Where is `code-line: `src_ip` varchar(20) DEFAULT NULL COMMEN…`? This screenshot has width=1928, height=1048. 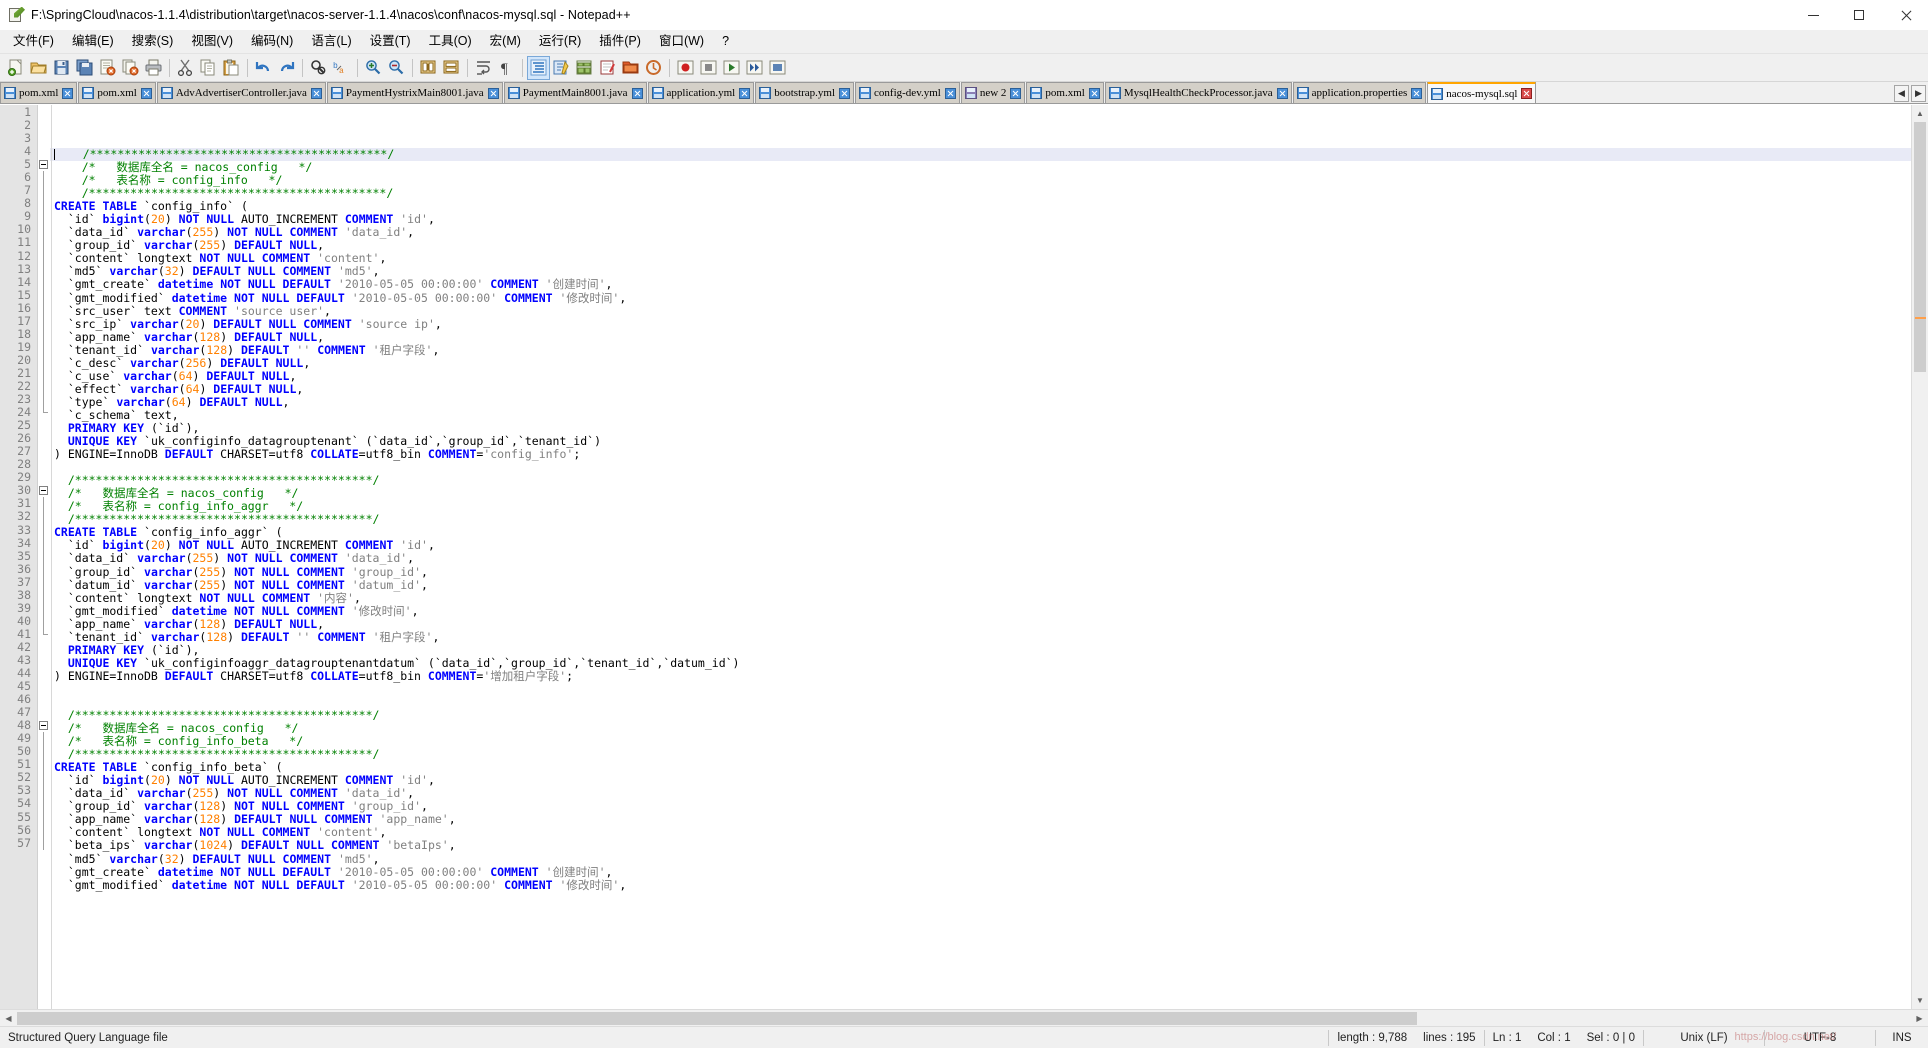
code-line: `src_ip` varchar(20) DEFAULT NULL COMMEN… is located at coordinates (980, 324).